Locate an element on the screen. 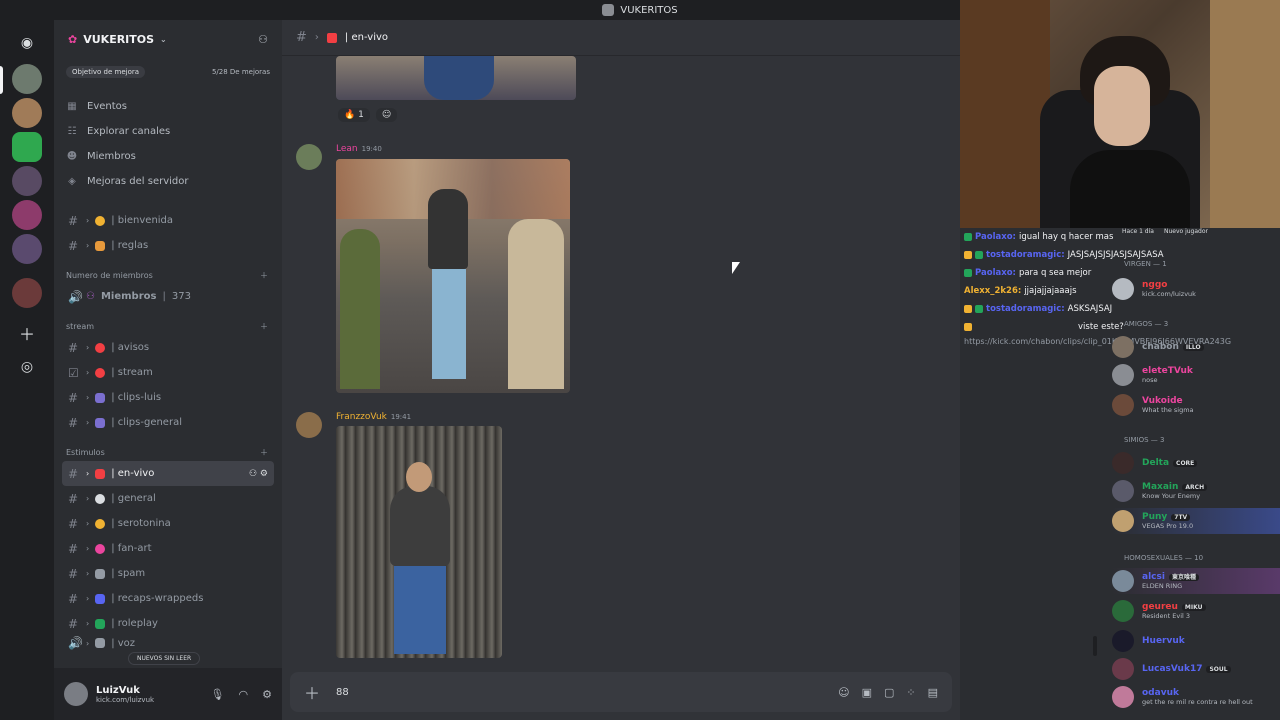  member-item: nggo kick.com/luizvuk is located at coordinates (1196, 289).